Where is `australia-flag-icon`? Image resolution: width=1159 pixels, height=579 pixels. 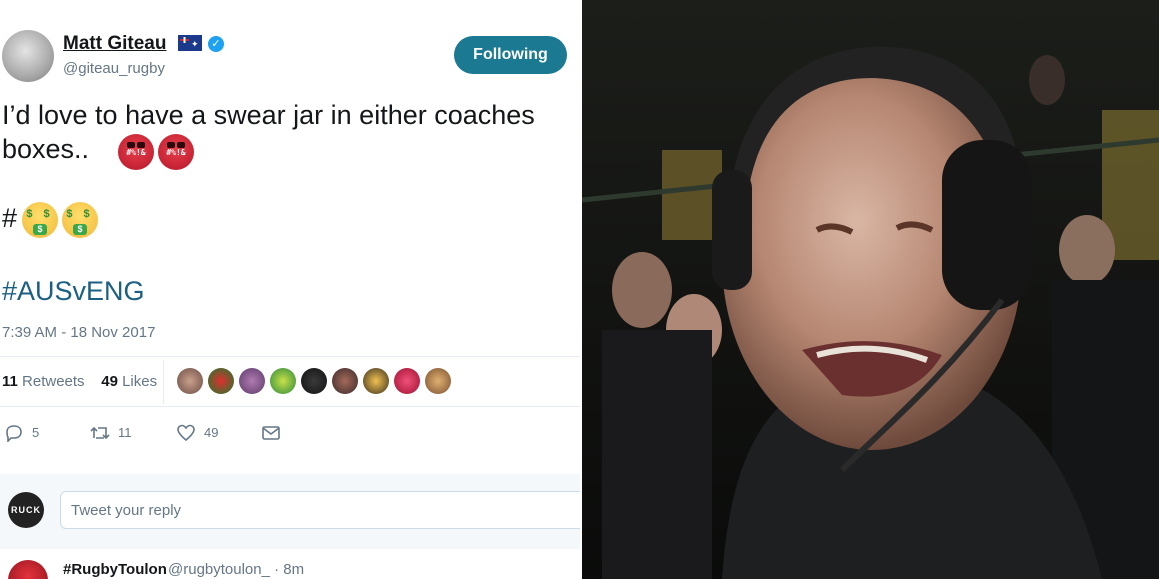 australia-flag-icon is located at coordinates (190, 43).